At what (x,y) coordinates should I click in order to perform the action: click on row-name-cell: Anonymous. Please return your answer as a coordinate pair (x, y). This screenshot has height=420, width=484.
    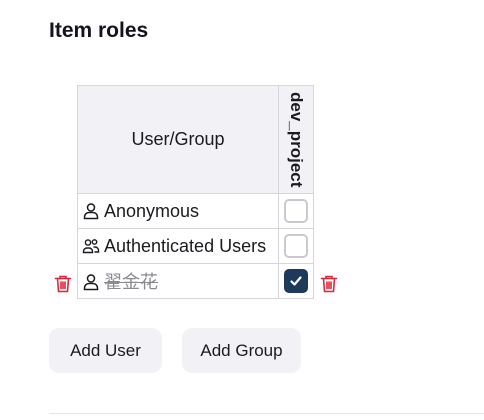
    Looking at the image, I should click on (178, 211).